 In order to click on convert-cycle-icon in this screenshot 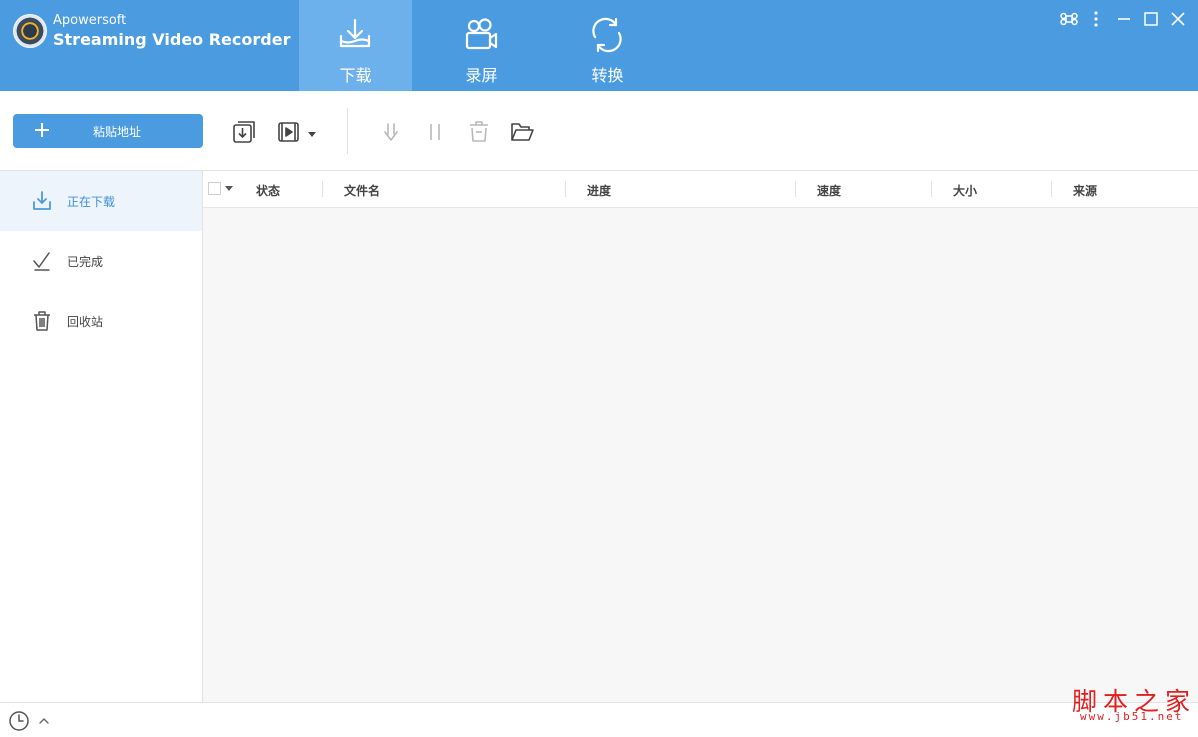, I will do `click(607, 35)`.